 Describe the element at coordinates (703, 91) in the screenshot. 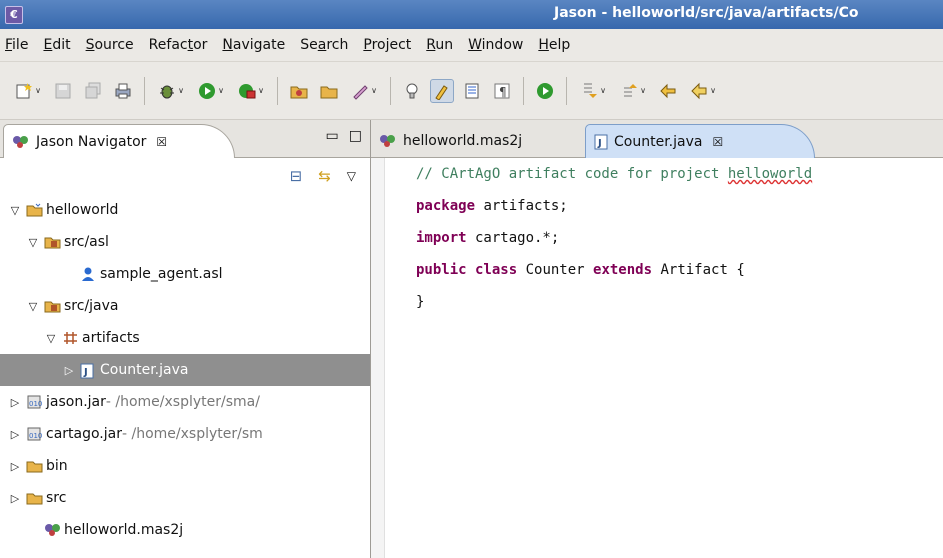

I see `back-button: ∨` at that location.